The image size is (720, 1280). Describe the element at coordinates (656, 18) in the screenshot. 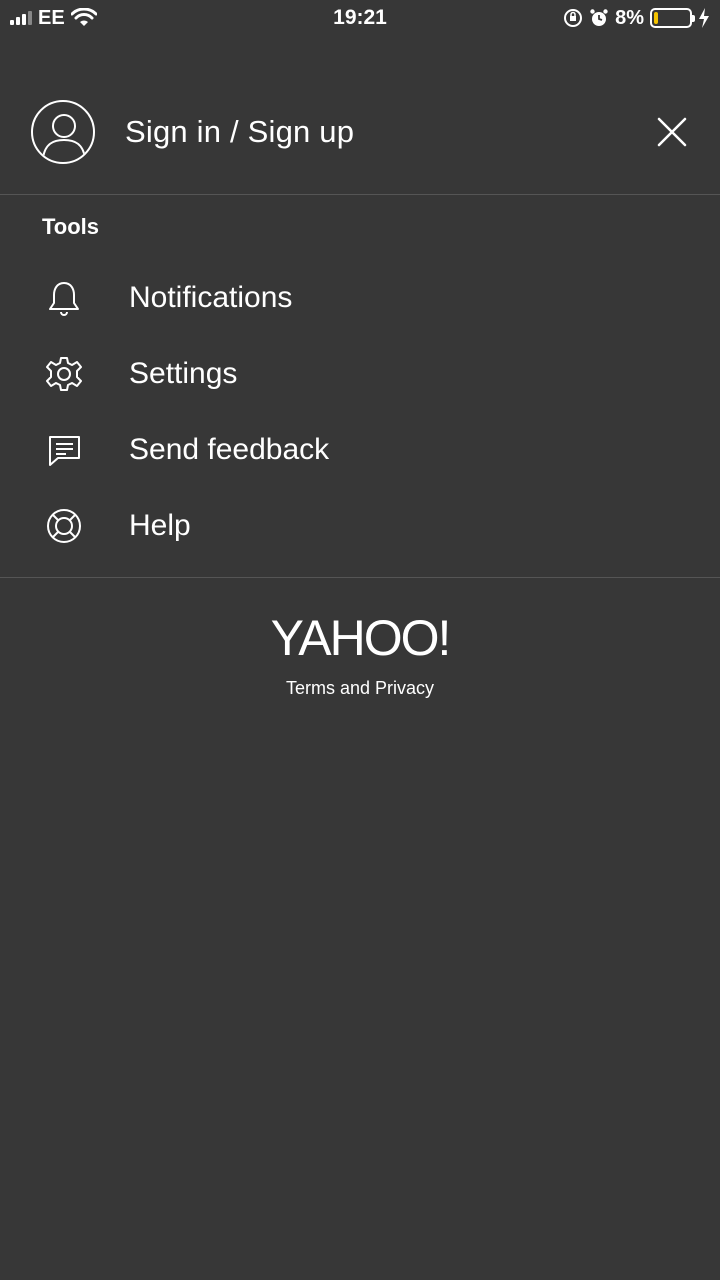

I see `battery-level-fill` at that location.